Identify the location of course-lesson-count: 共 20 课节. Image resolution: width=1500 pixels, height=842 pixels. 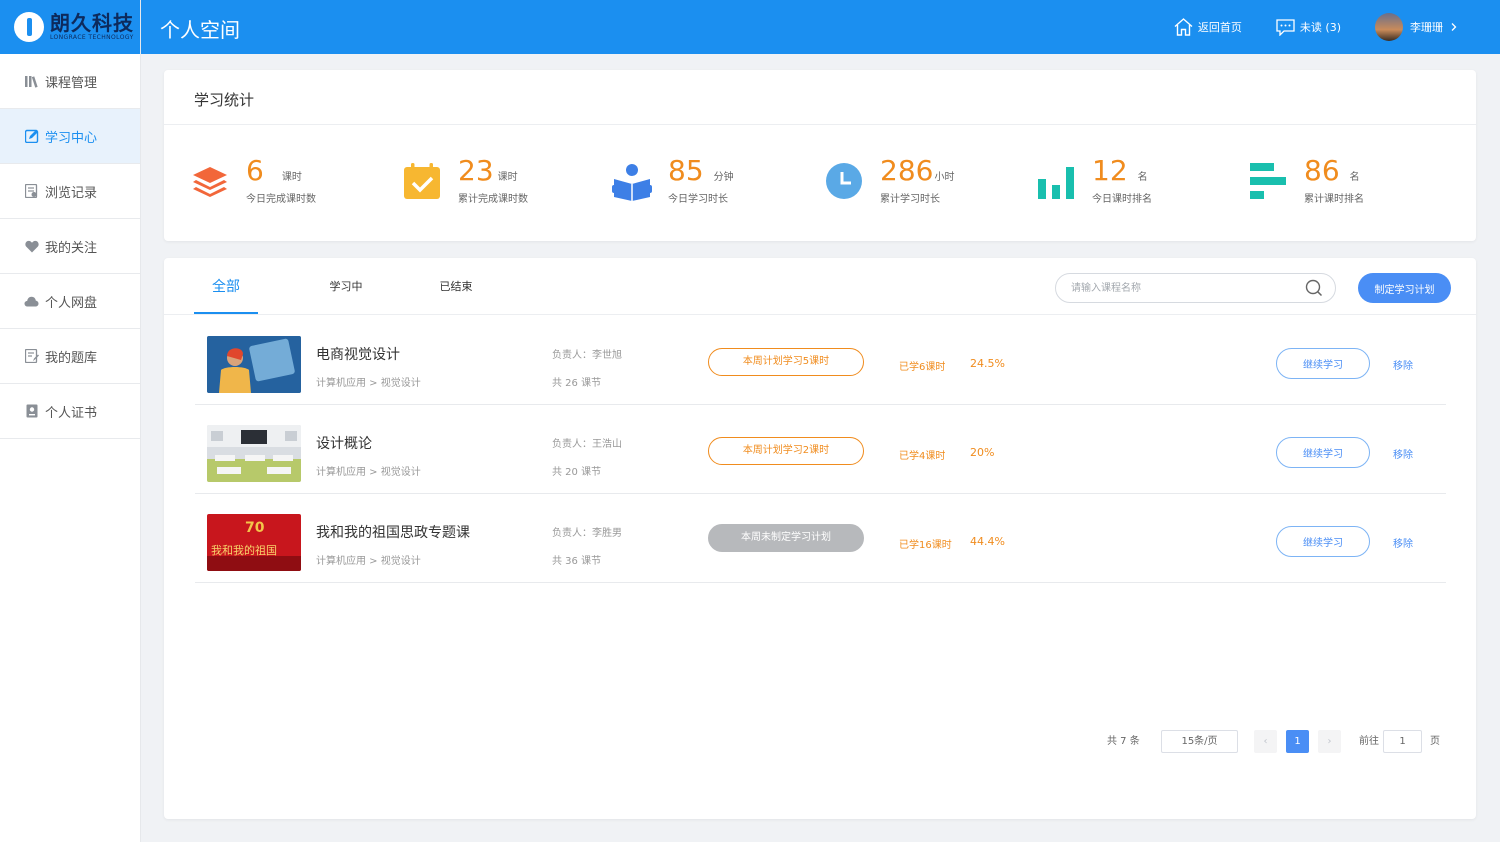
(577, 472).